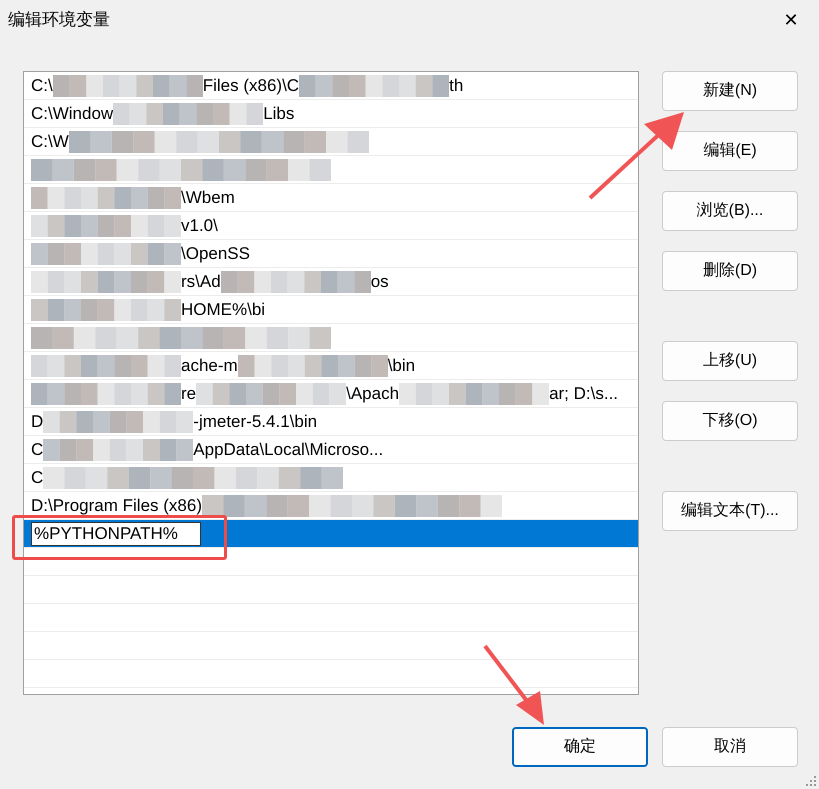  Describe the element at coordinates (456, 85) in the screenshot. I see `path-text: th` at that location.